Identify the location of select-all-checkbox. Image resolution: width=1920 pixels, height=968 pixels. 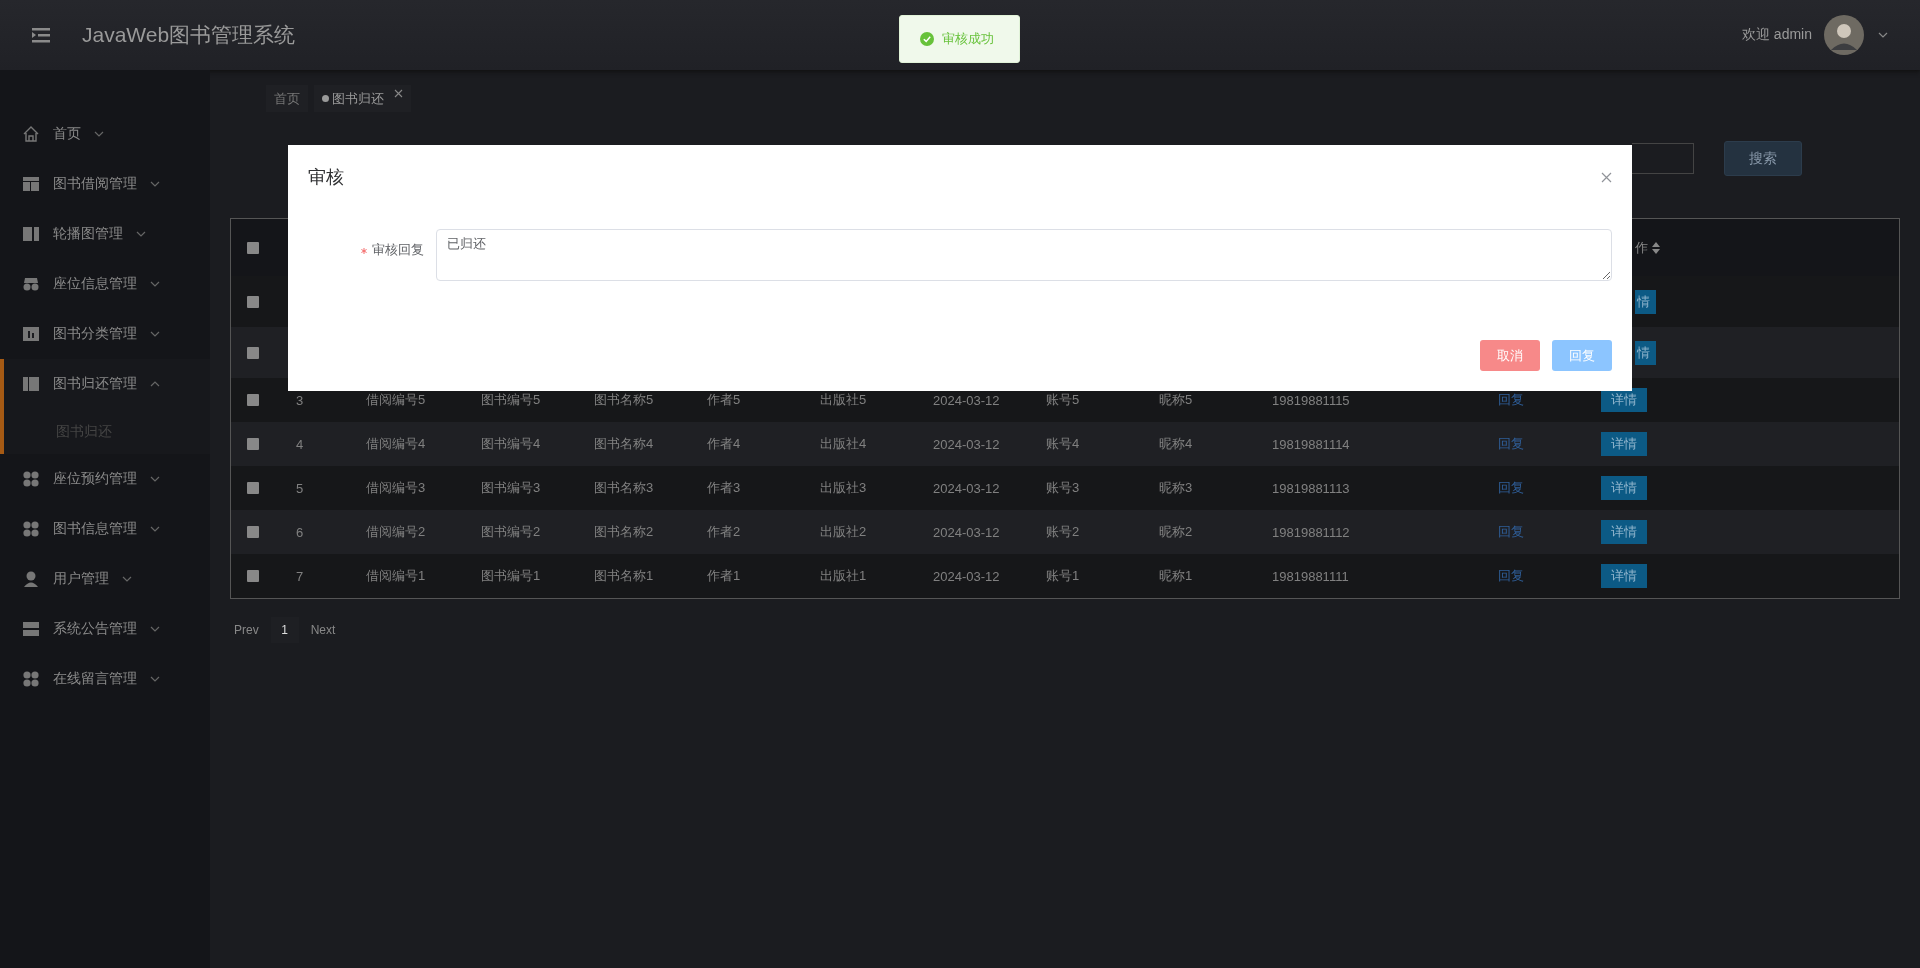
(253, 247).